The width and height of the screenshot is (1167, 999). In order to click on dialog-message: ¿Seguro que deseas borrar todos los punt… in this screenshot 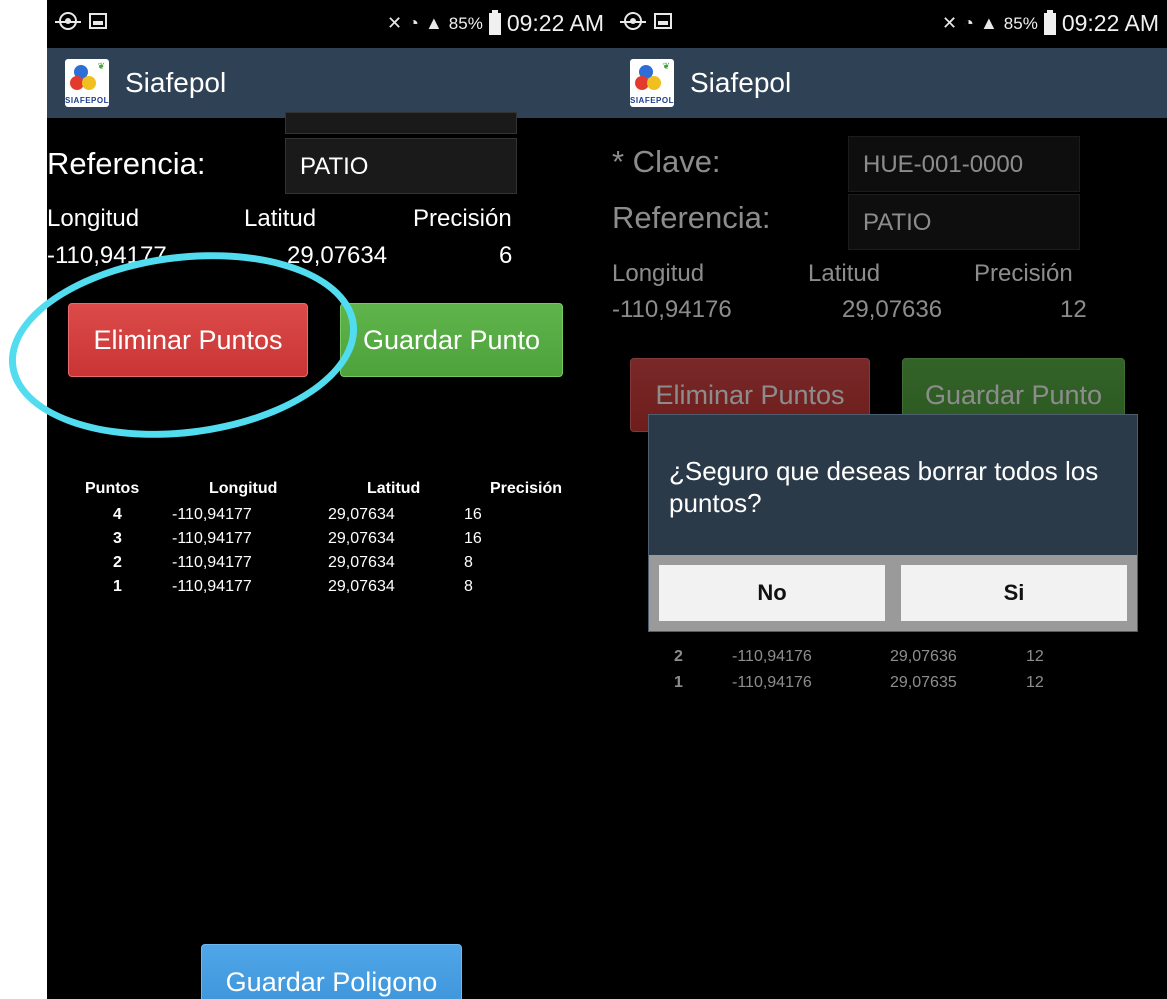, I will do `click(884, 487)`.